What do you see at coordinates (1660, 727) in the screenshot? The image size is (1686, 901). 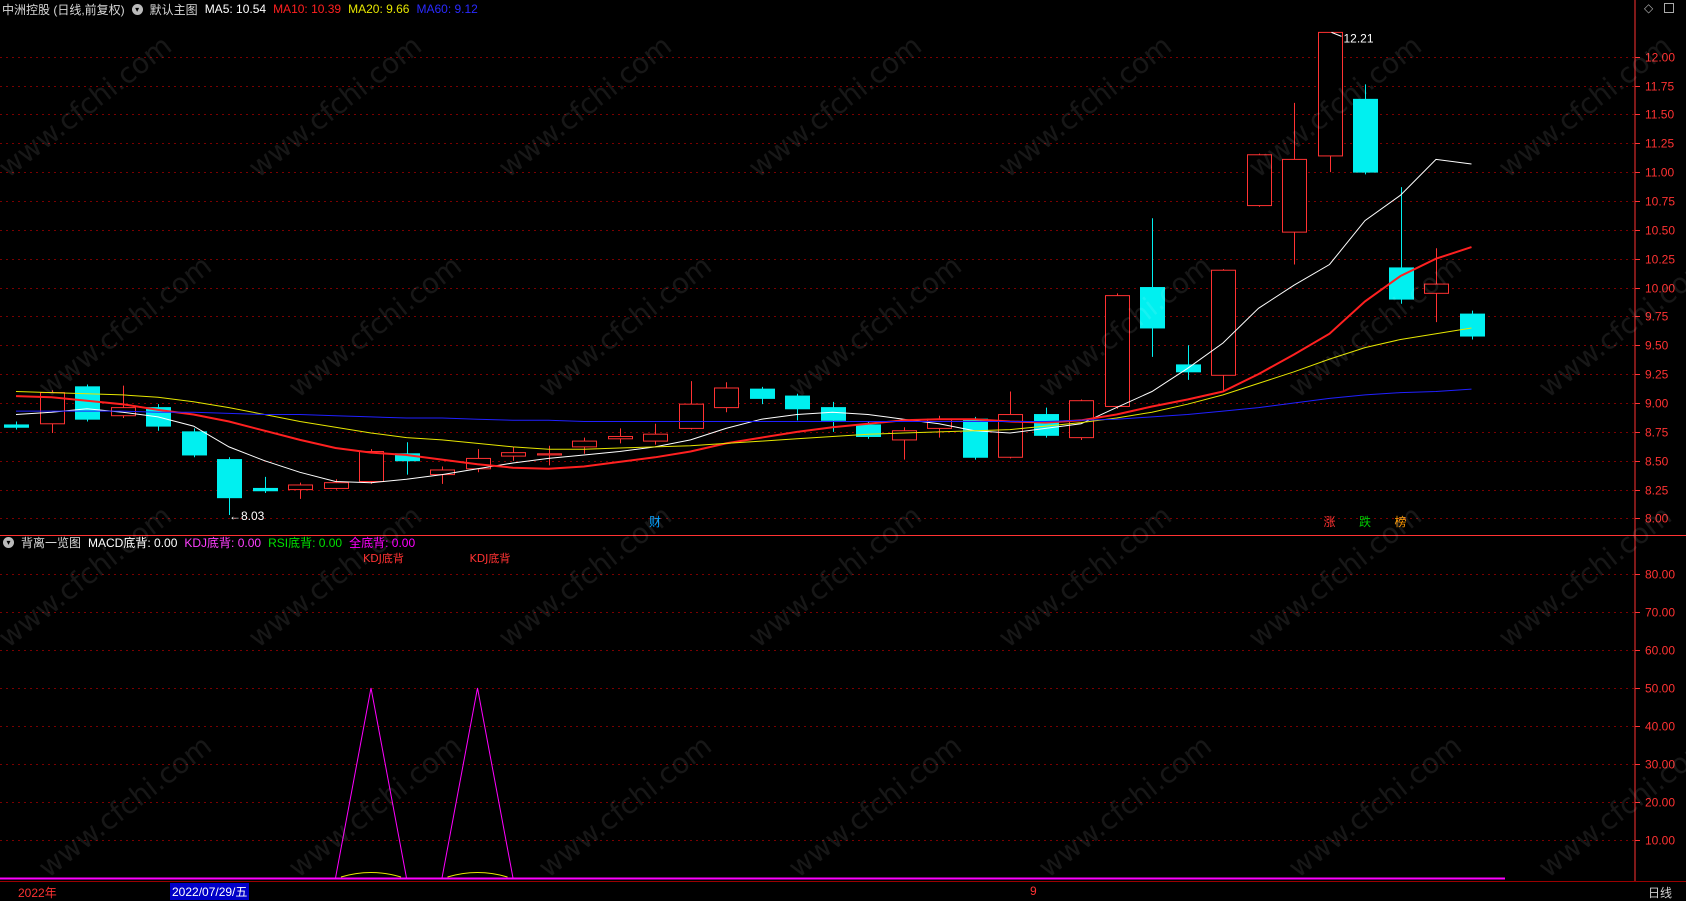 I see `sub-y-tick-label: 40.00` at bounding box center [1660, 727].